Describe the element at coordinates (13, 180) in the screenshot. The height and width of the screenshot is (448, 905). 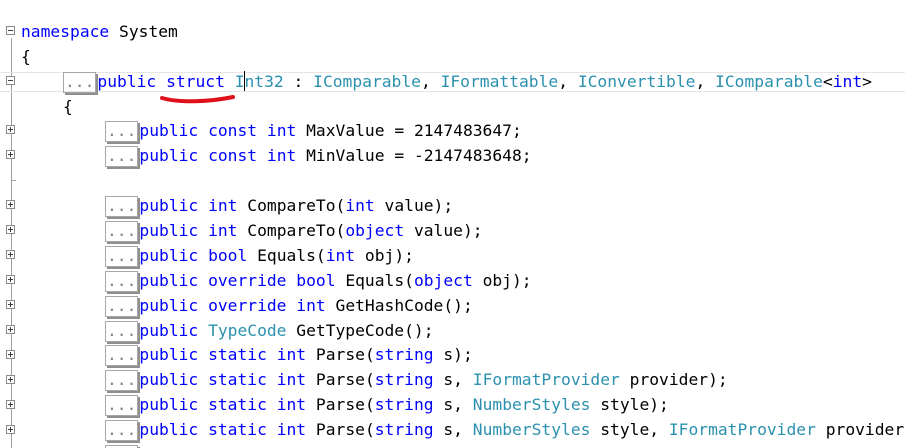
I see `outline-end-marker` at that location.